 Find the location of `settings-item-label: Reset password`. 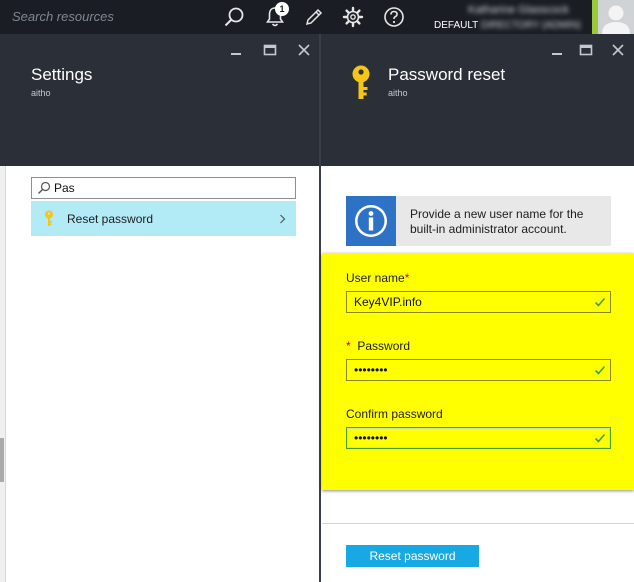

settings-item-label: Reset password is located at coordinates (110, 219).